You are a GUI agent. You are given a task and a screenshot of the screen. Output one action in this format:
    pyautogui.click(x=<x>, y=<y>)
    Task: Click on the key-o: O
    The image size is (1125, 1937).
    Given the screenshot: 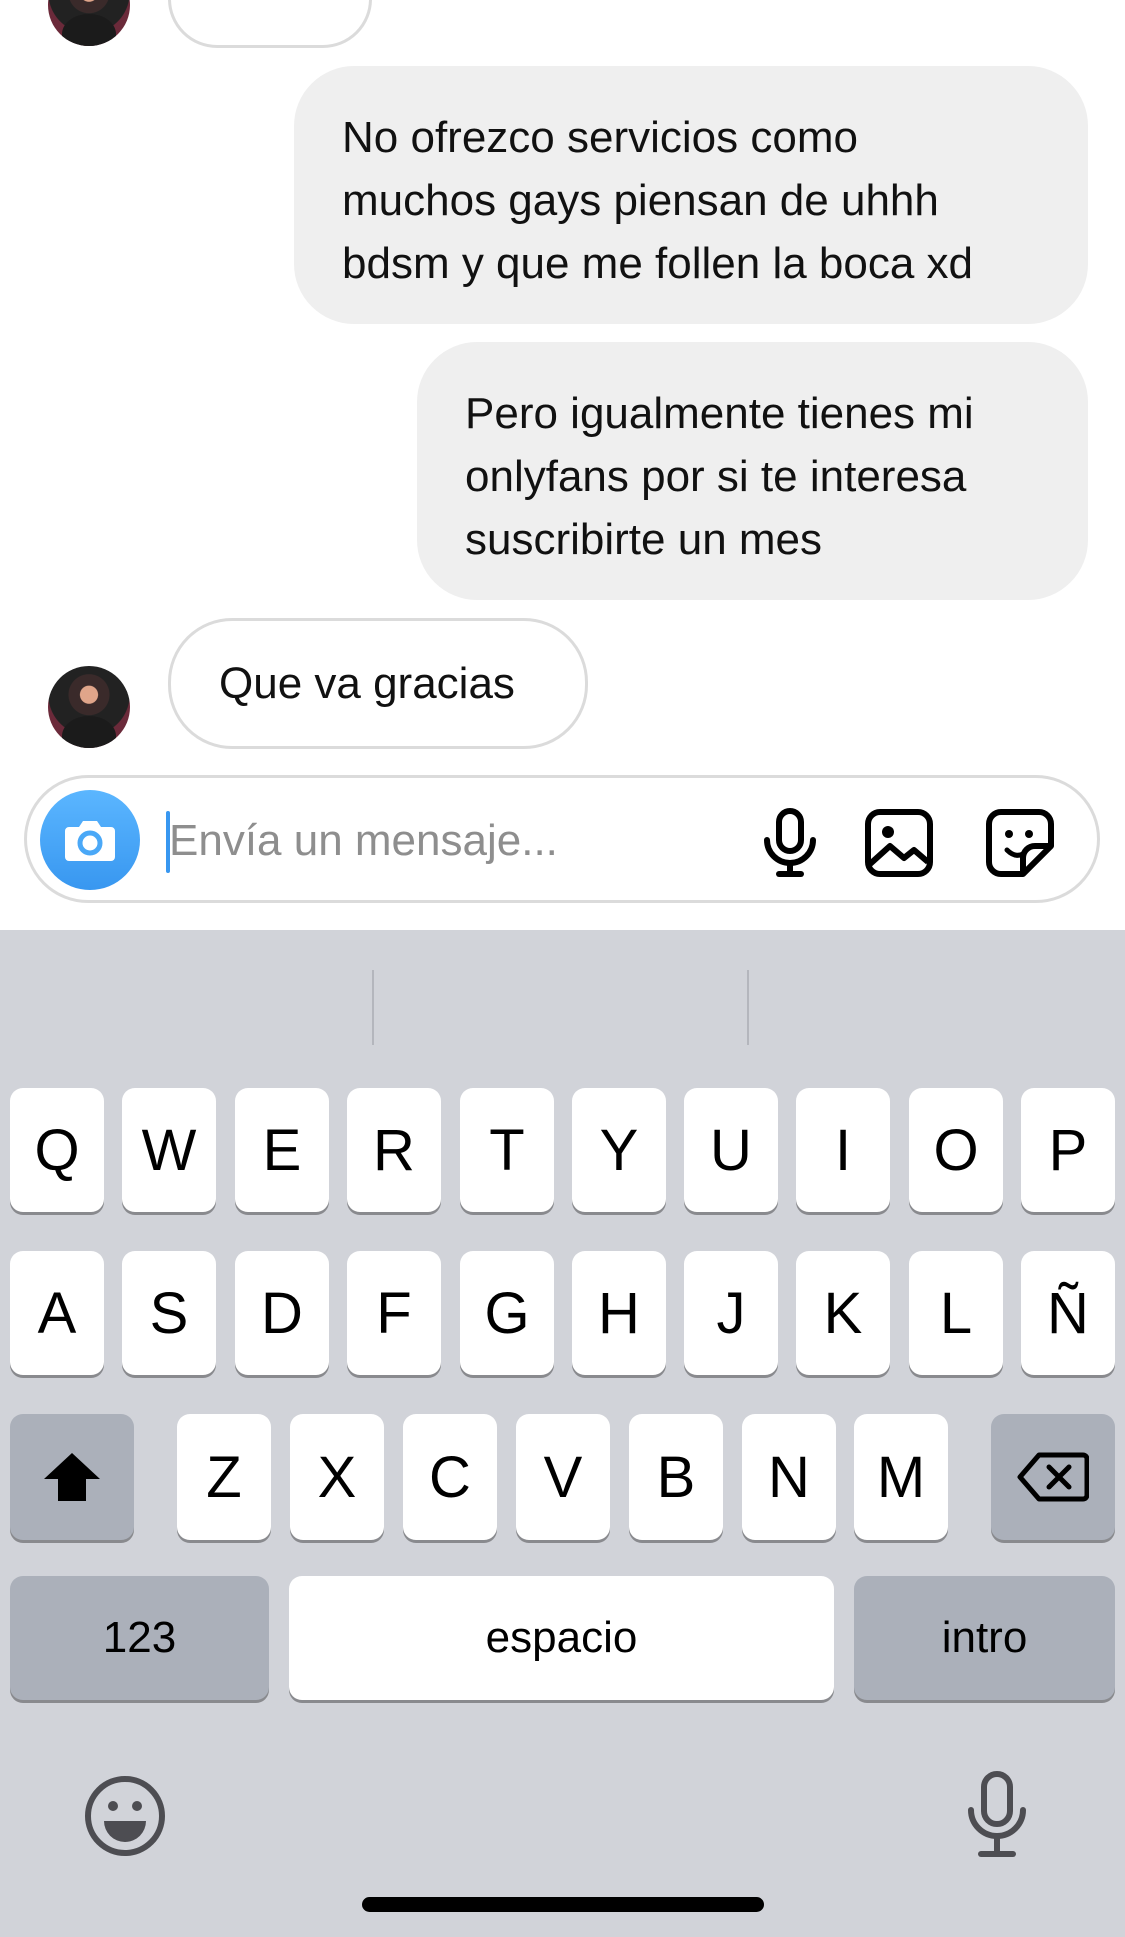 What is the action you would take?
    pyautogui.click(x=956, y=1150)
    